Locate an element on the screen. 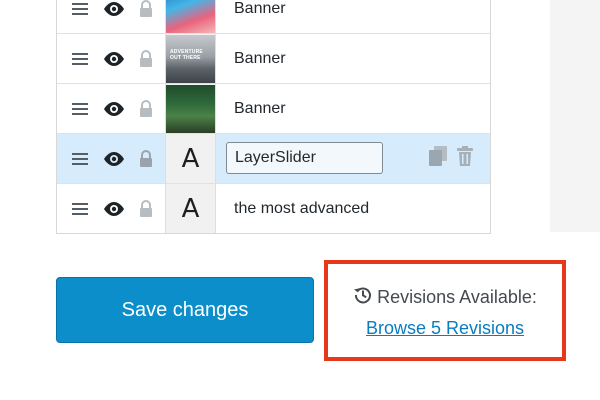 This screenshot has width=600, height=400. layer-thumbnail-cell: ADVENTURE OUT THERE is located at coordinates (190, 58).